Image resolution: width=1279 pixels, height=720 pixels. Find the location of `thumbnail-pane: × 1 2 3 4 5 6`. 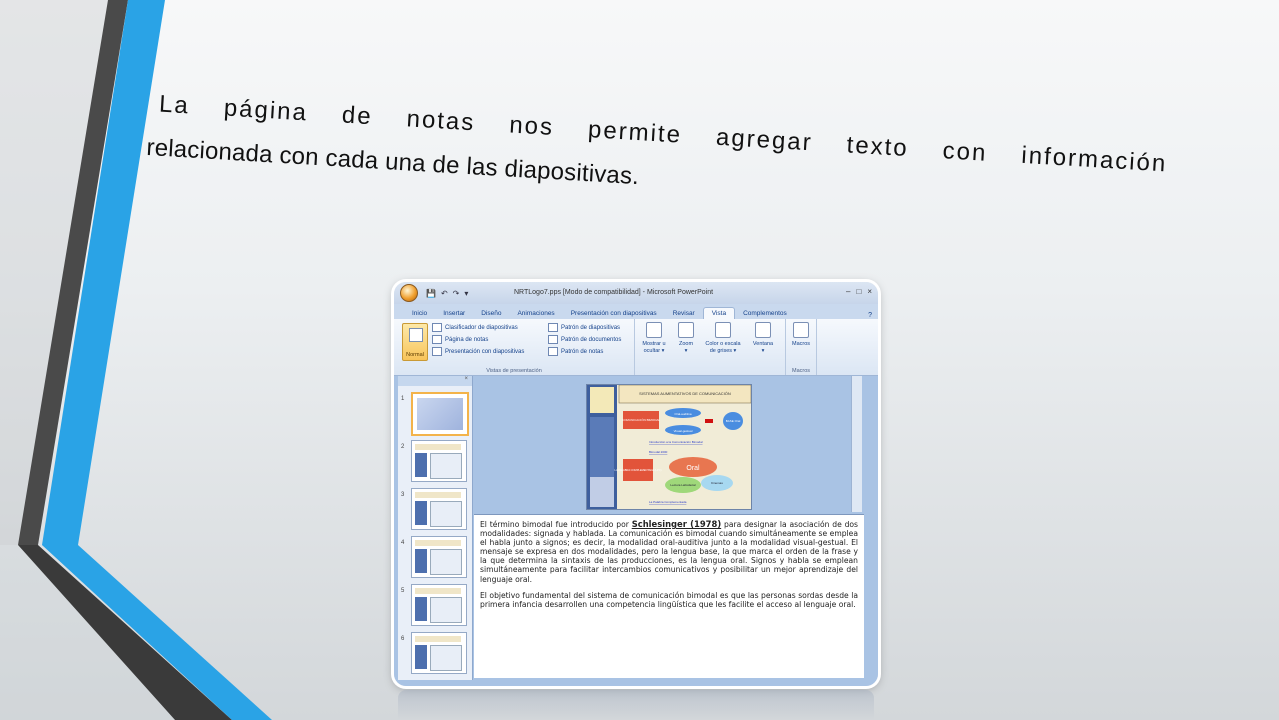

thumbnail-pane: × 1 2 3 4 5 6 is located at coordinates (435, 528).